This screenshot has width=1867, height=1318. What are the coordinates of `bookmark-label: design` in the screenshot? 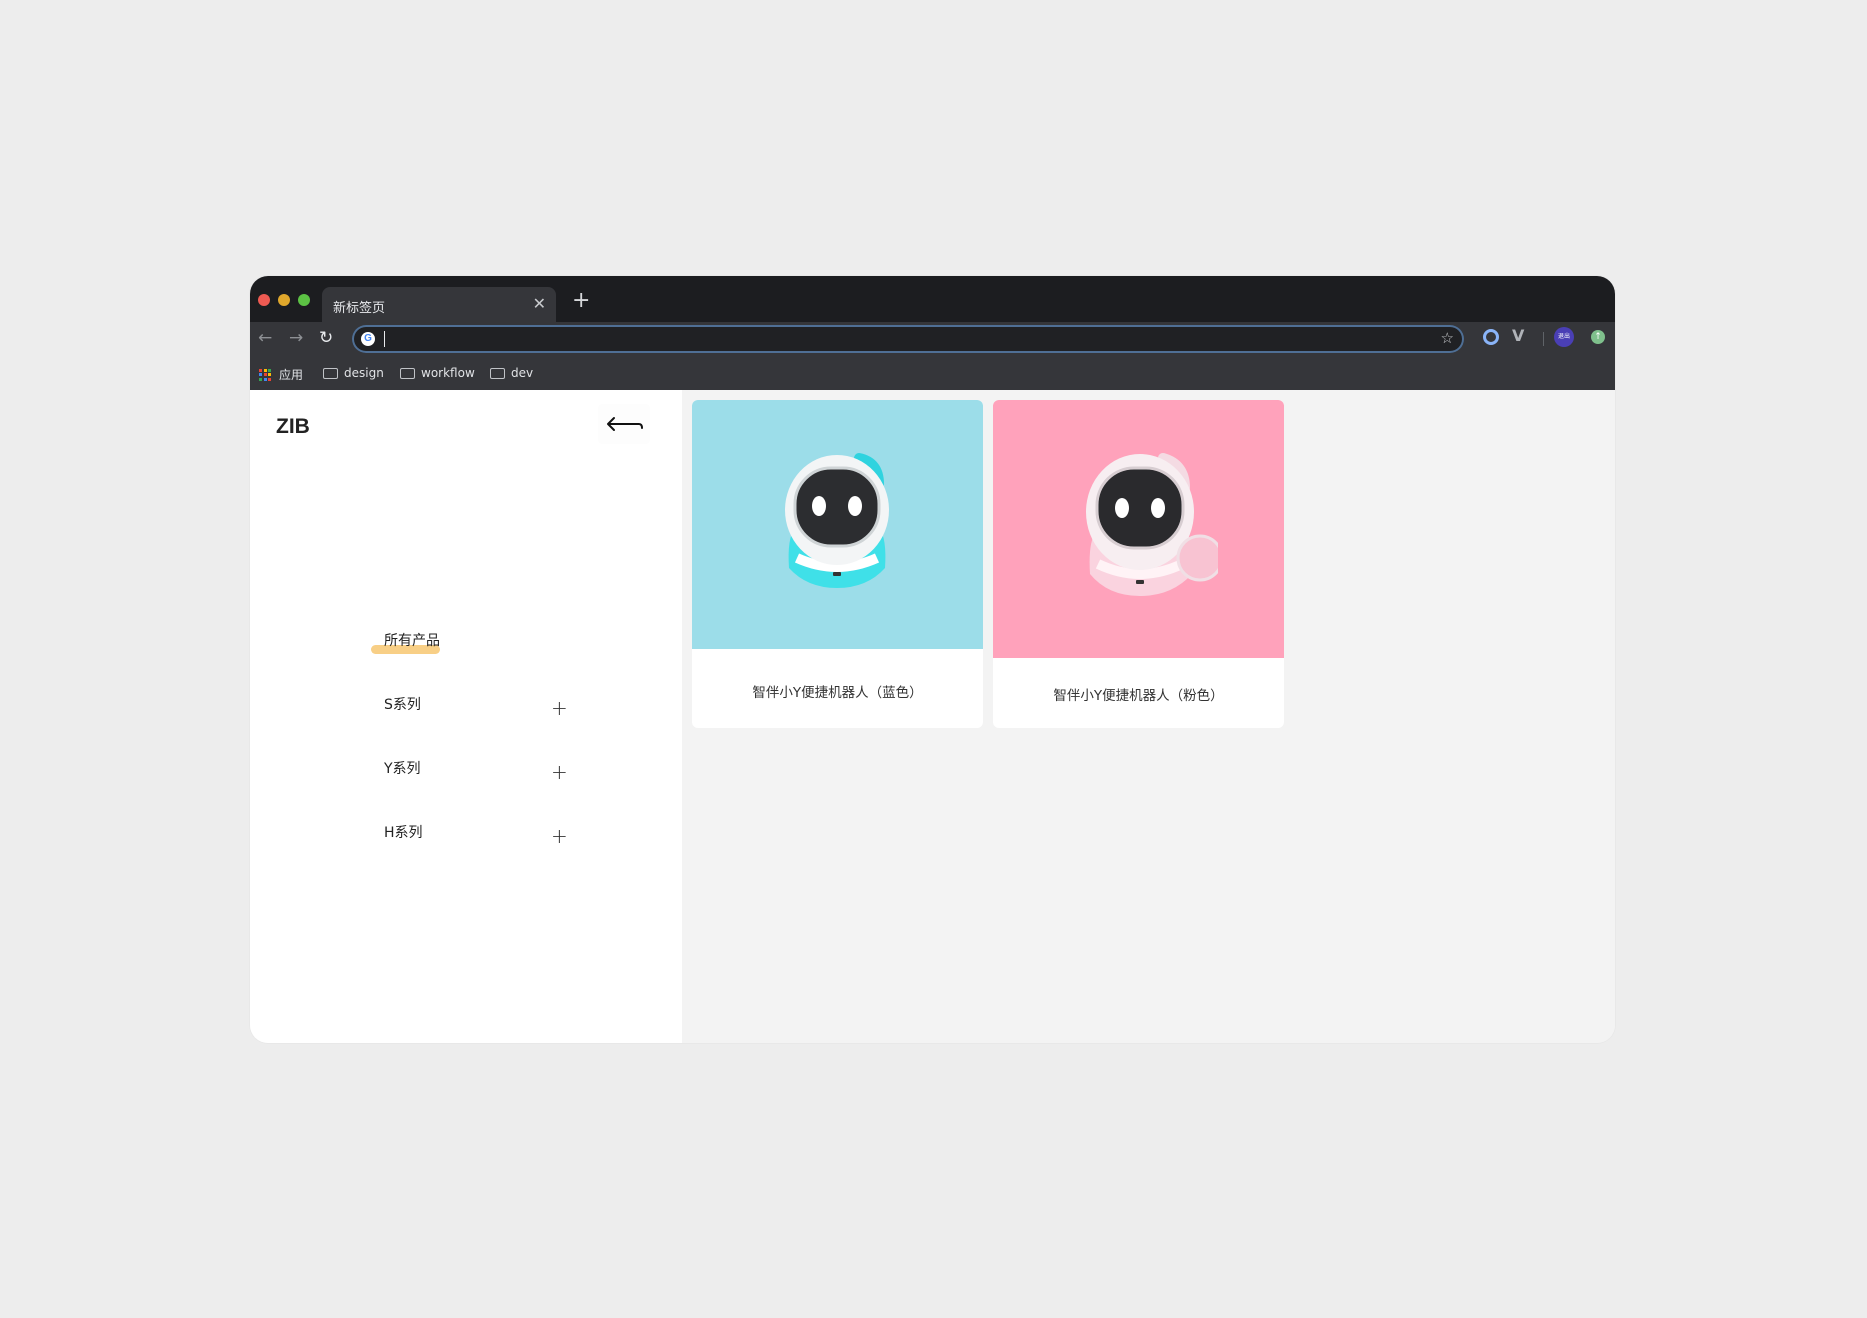 It's located at (364, 373).